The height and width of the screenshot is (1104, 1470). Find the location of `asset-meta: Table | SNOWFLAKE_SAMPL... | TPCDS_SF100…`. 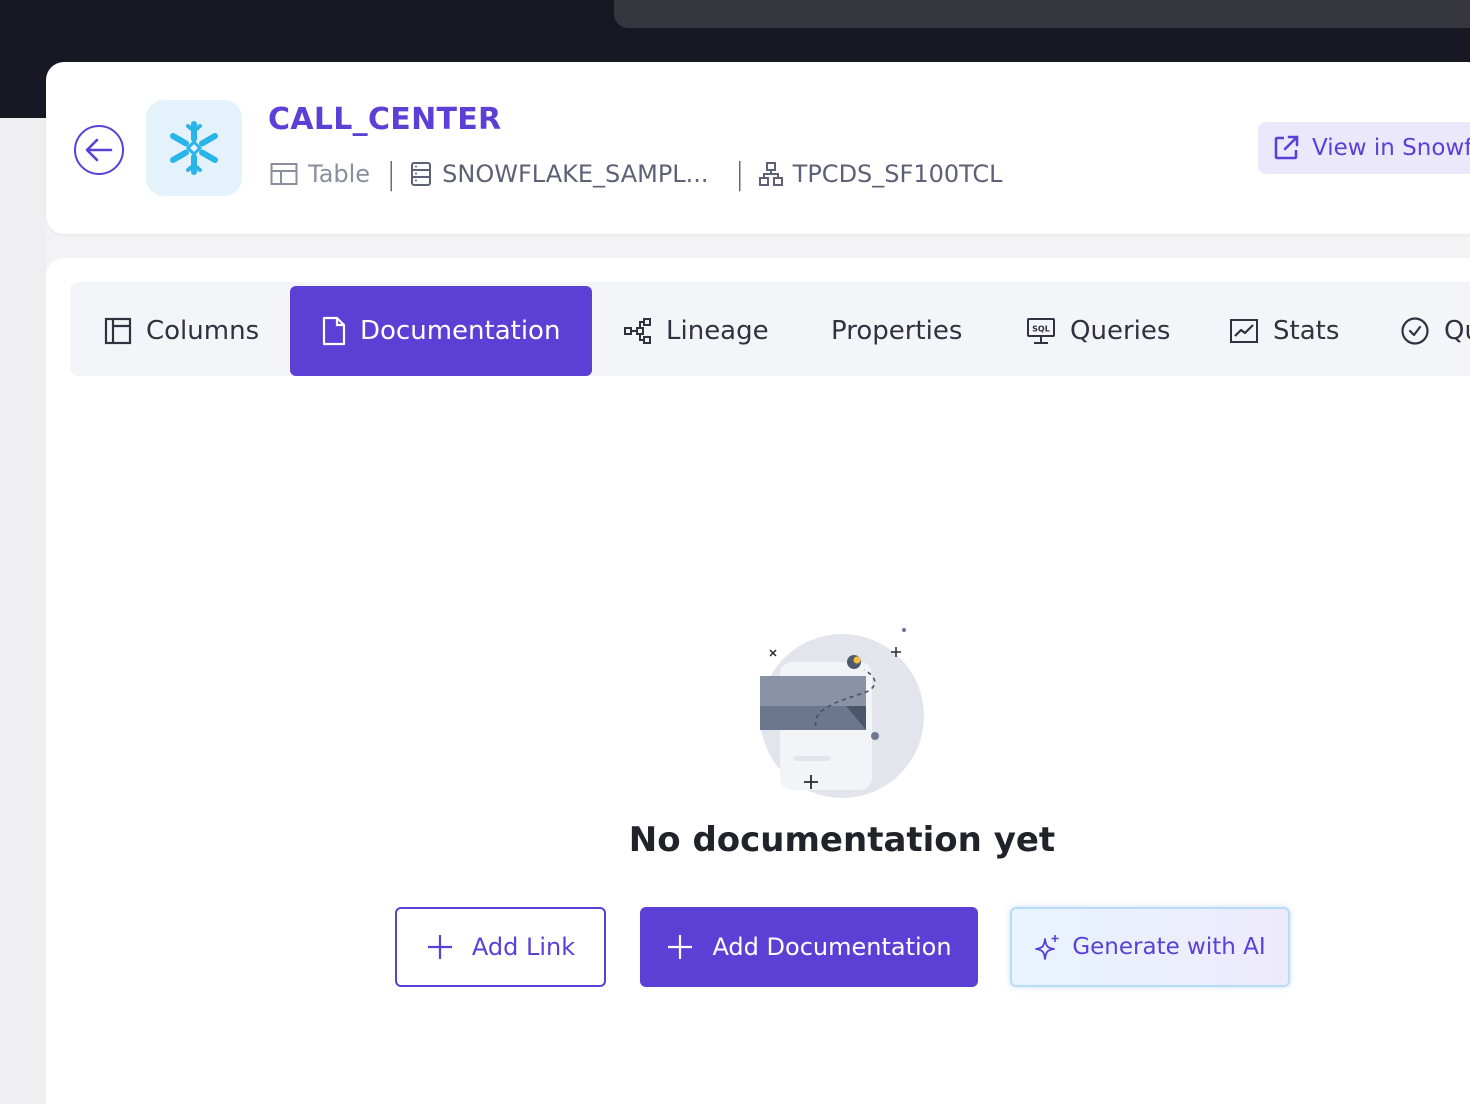

asset-meta: Table | SNOWFLAKE_SAMPL... | TPCDS_SF100… is located at coordinates (636, 174).